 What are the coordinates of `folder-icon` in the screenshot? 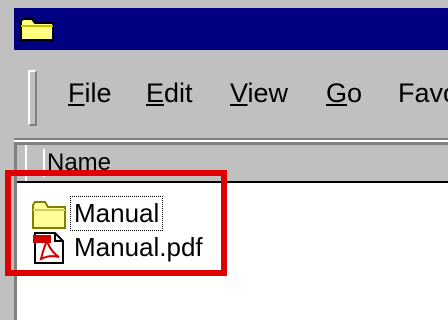 It's located at (37, 29).